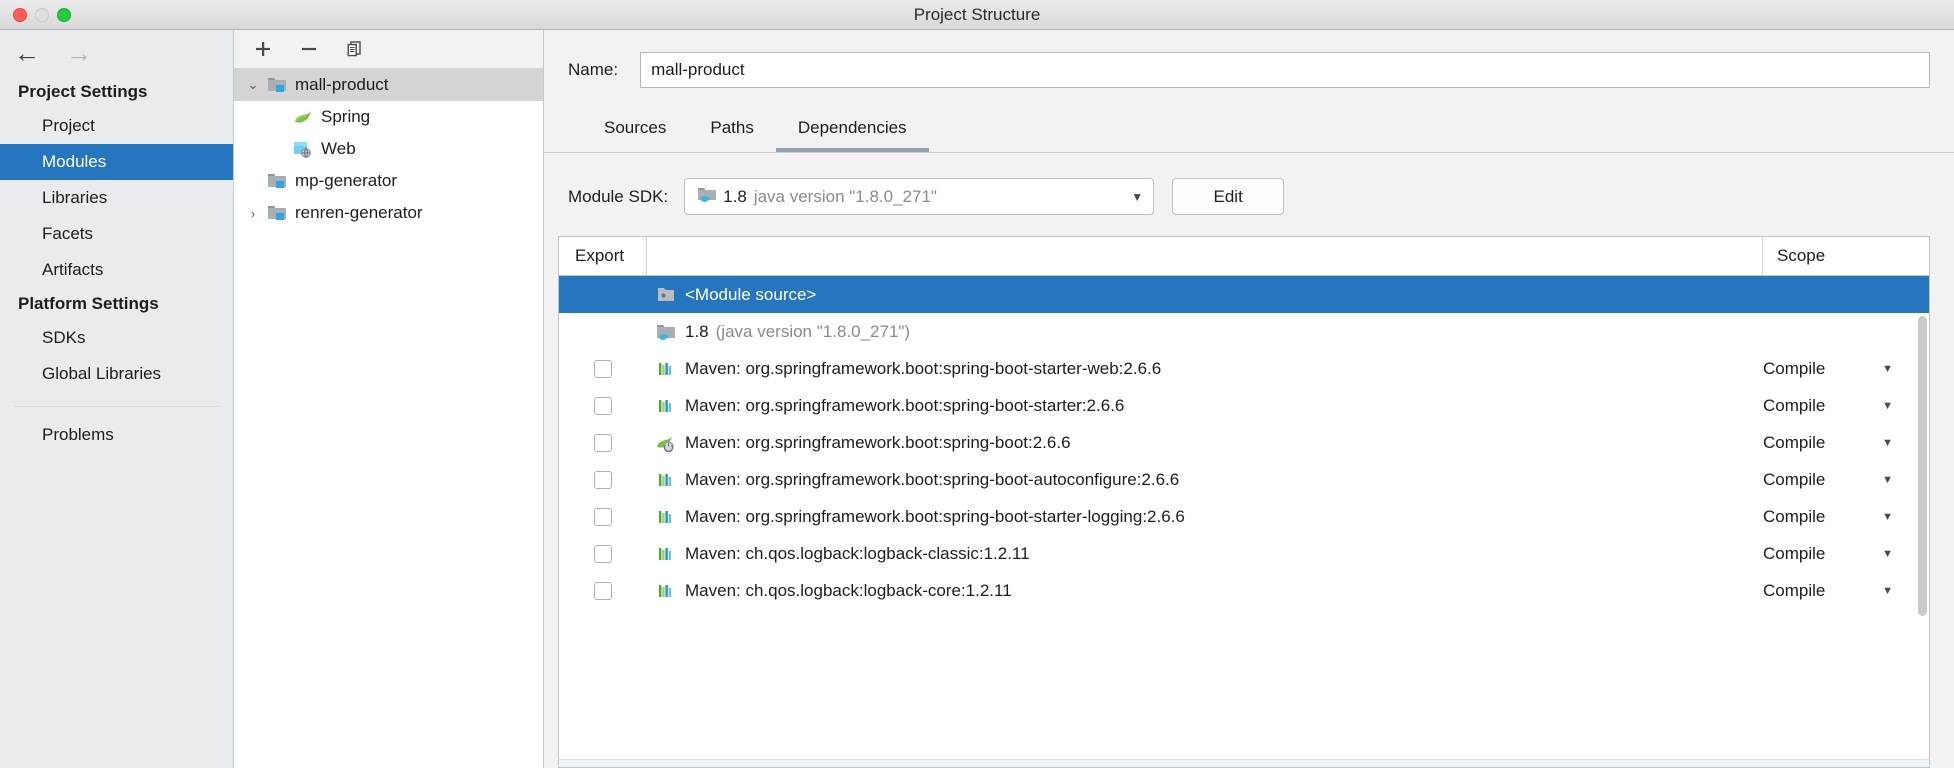 The width and height of the screenshot is (1954, 768). Describe the element at coordinates (116, 162) in the screenshot. I see `sidebar-item-modules: Modules` at that location.